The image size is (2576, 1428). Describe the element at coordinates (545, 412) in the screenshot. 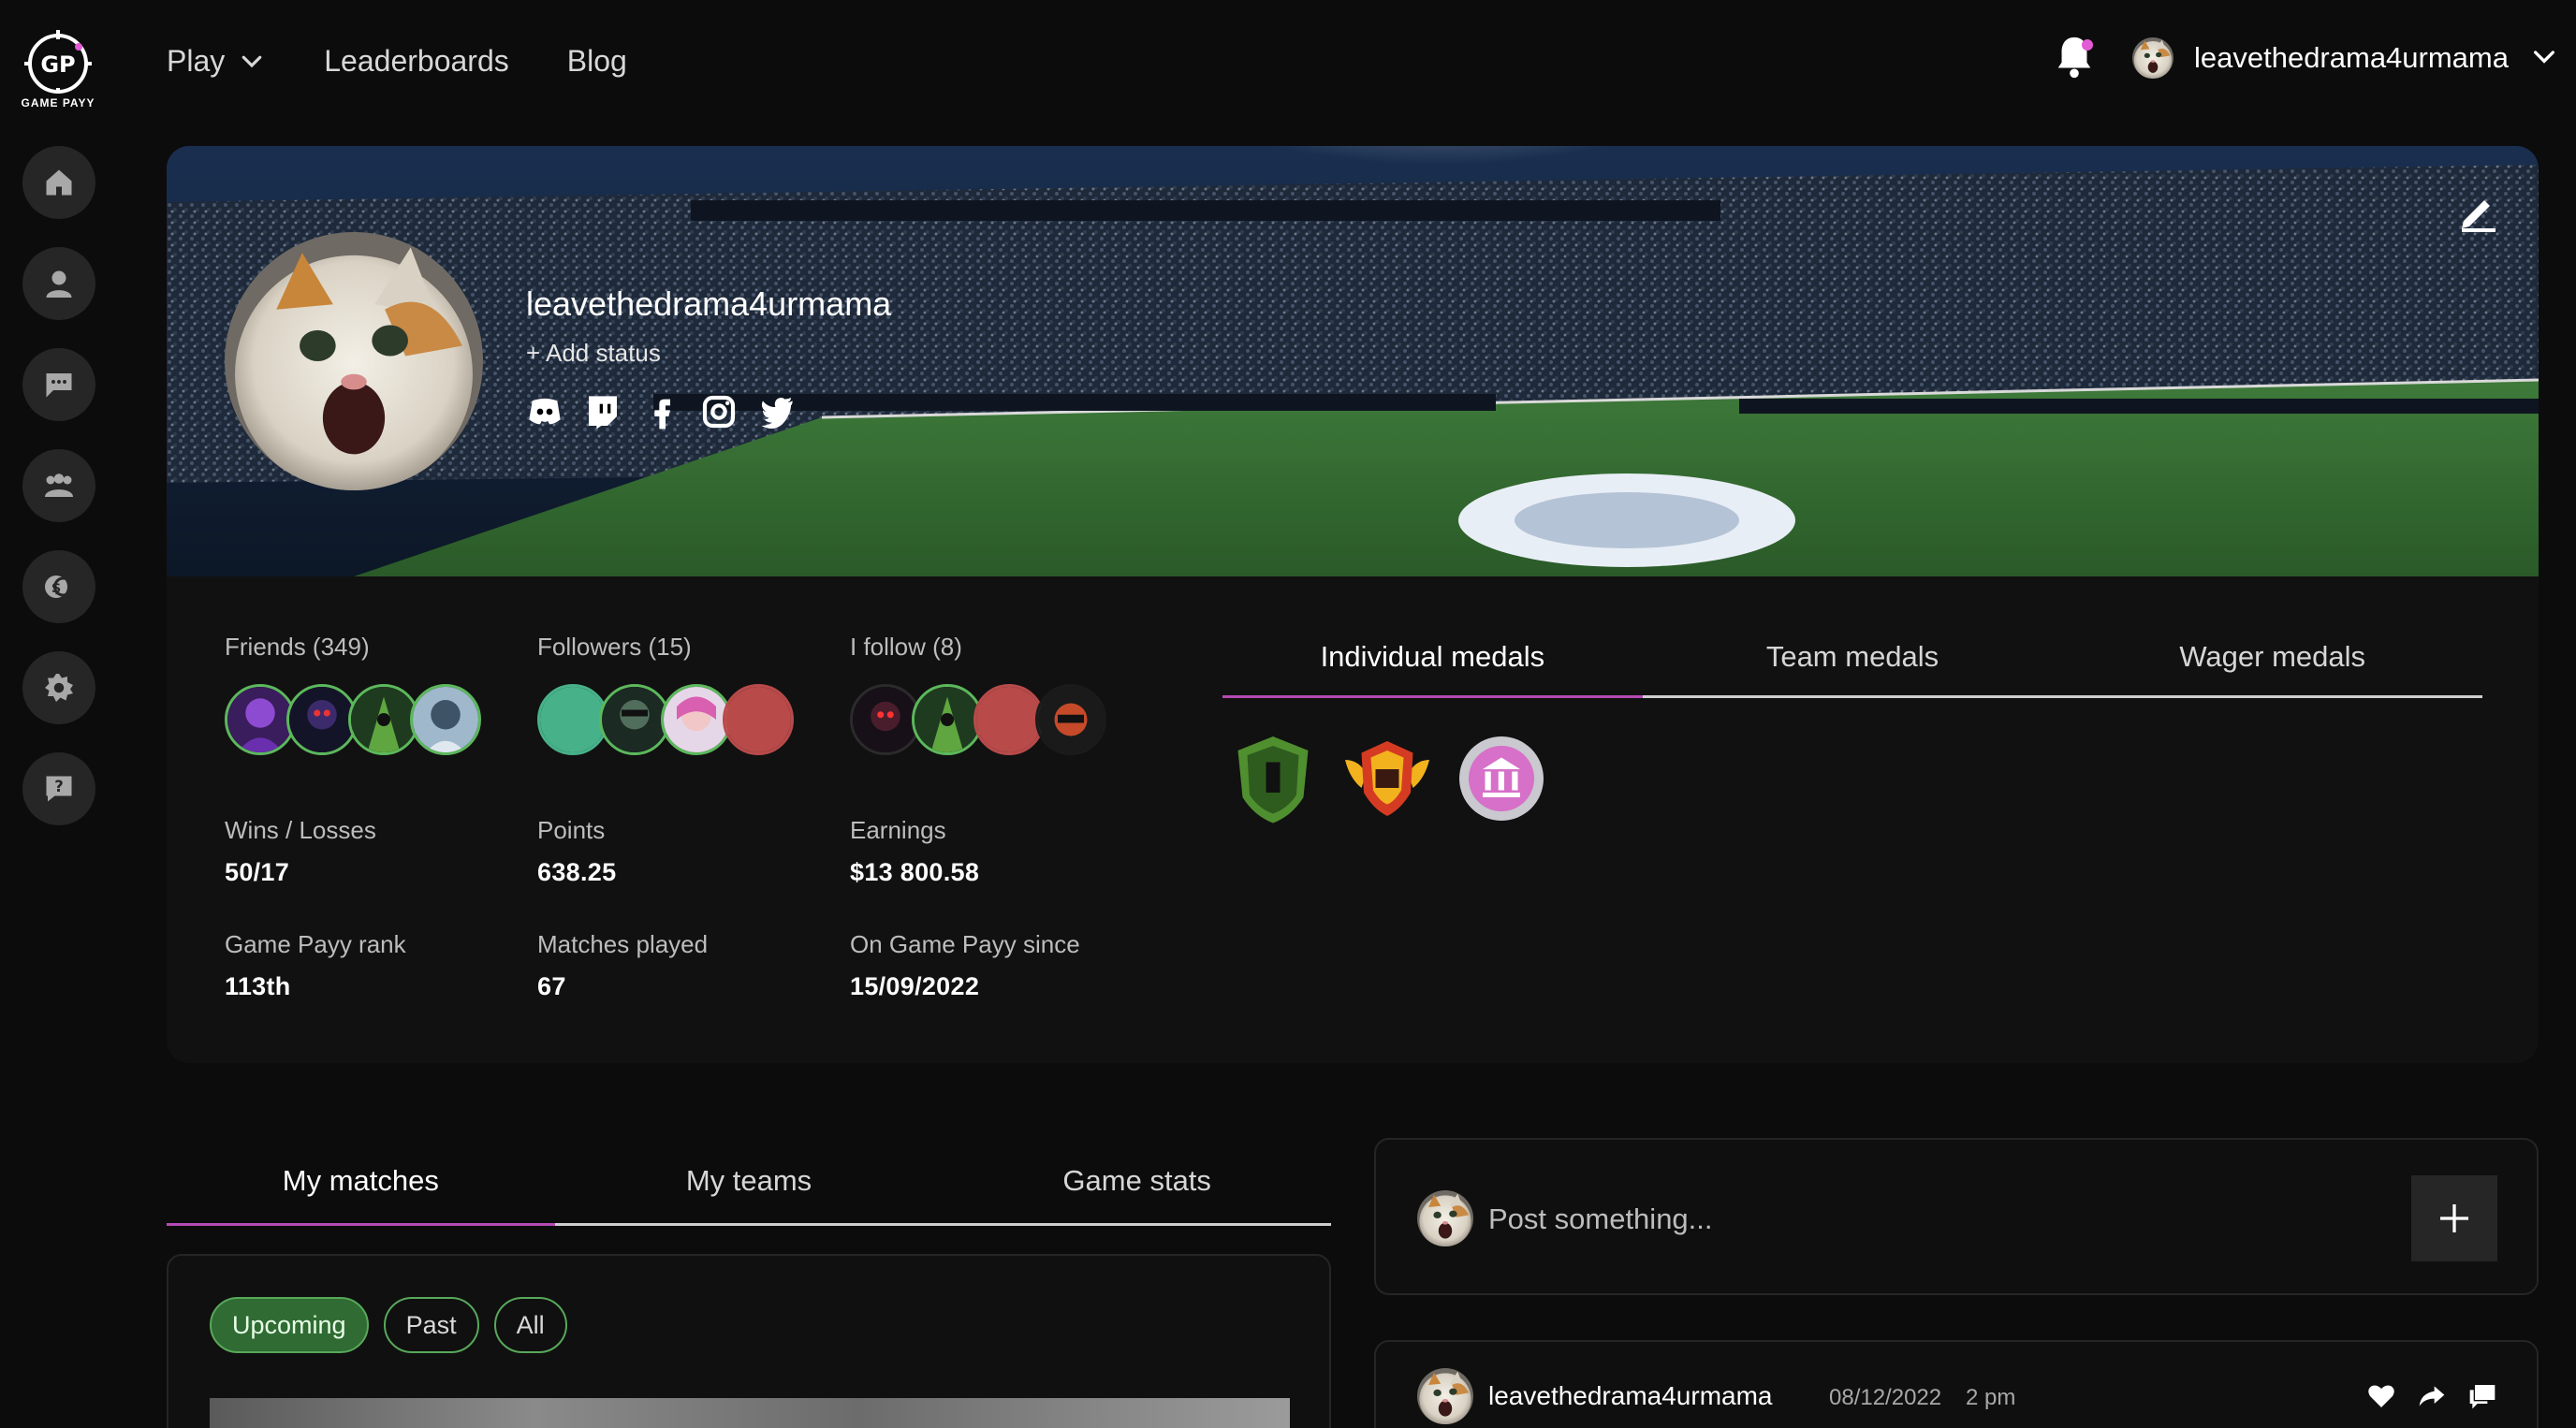

I see `discord-icon` at that location.